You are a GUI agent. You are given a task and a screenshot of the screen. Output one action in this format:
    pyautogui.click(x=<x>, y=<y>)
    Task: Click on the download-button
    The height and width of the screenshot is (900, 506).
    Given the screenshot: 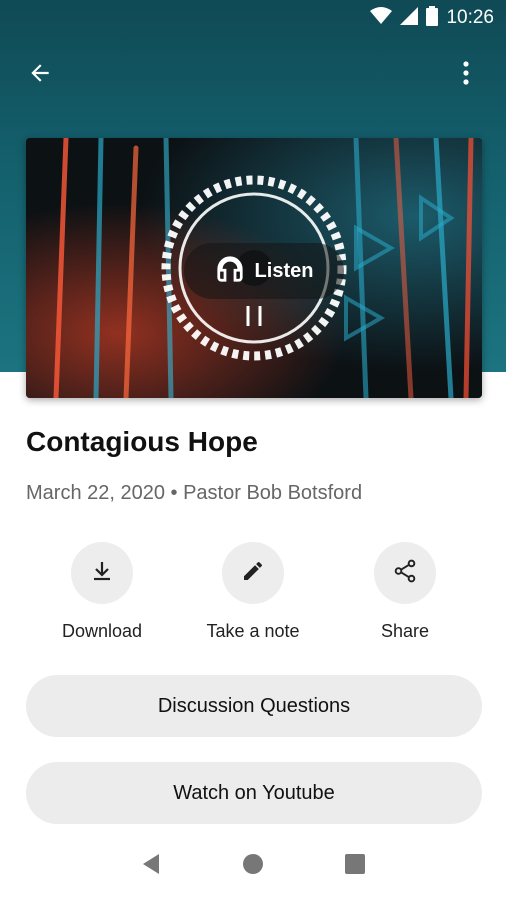 What is the action you would take?
    pyautogui.click(x=102, y=573)
    